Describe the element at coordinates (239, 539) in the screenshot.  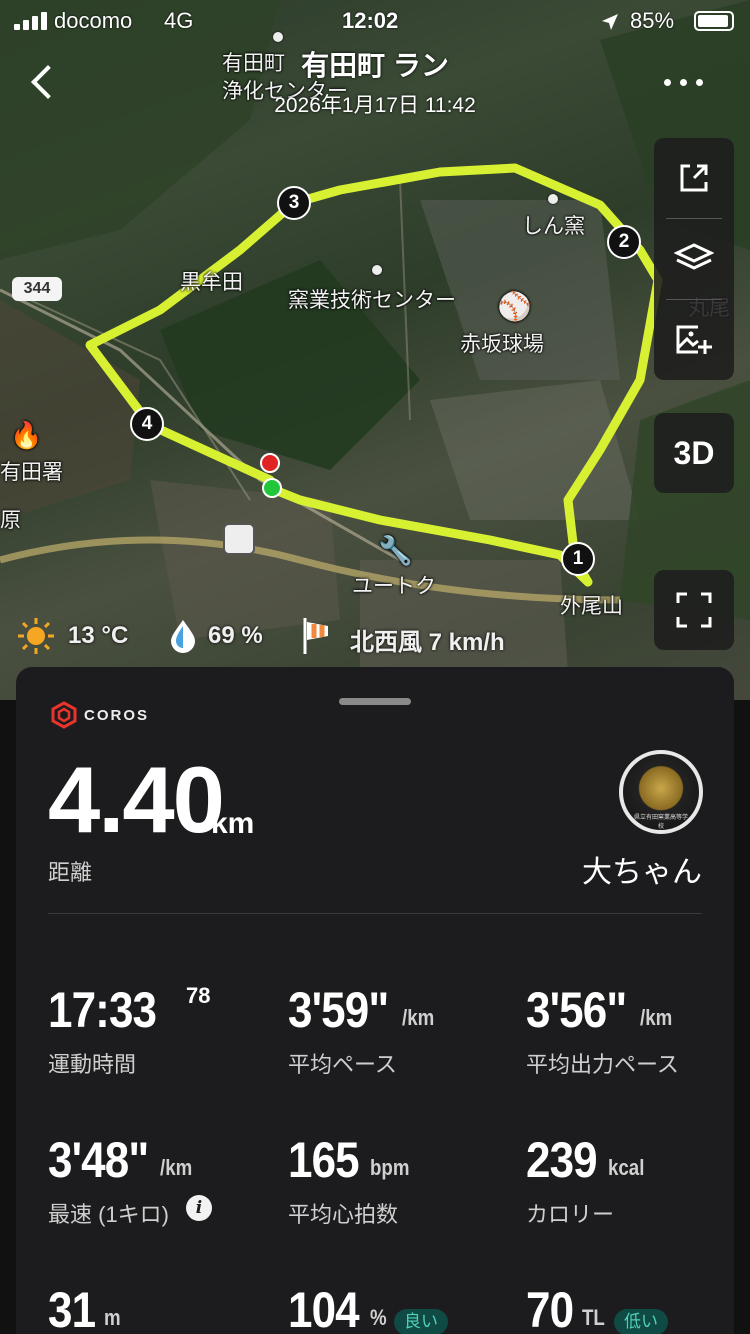
I see `train-station-icon` at that location.